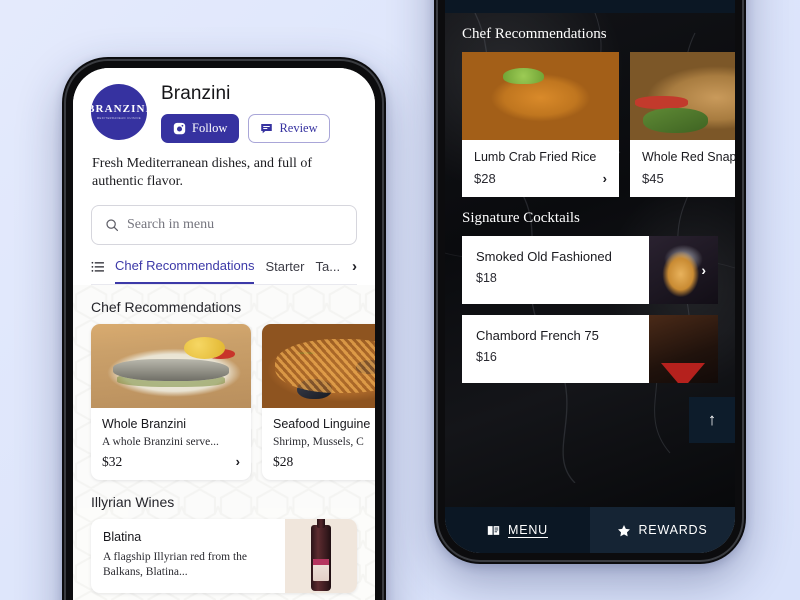  I want to click on dish-info: Seafood Linguine Shrimp, Mussels, C $28, so click(318, 444).